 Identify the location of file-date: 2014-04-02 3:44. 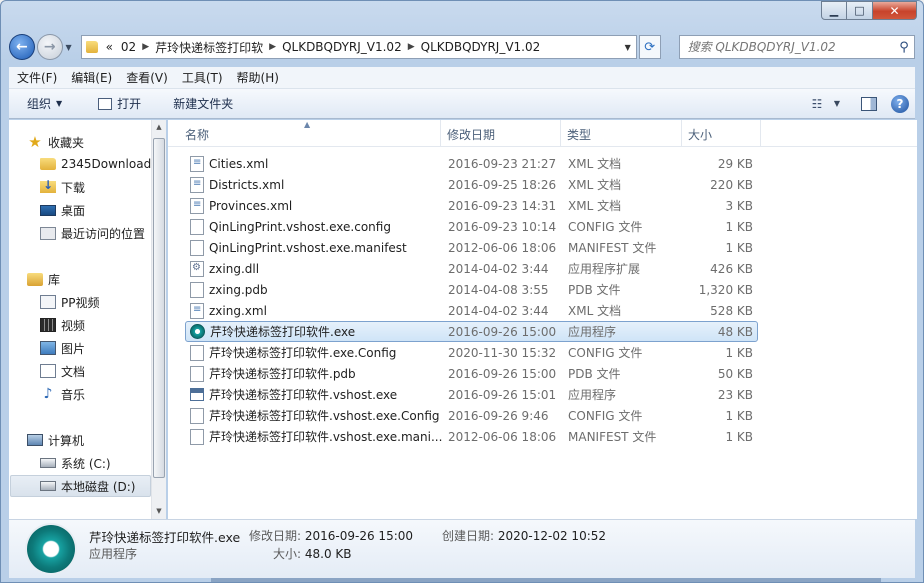
(498, 268).